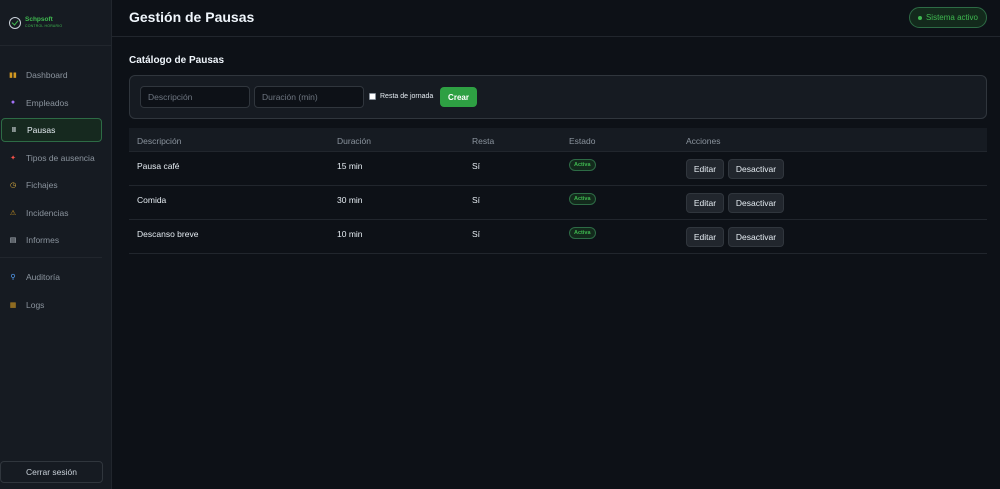 This screenshot has height=489, width=1000. What do you see at coordinates (158, 166) in the screenshot?
I see `cell-description: Pausa café` at bounding box center [158, 166].